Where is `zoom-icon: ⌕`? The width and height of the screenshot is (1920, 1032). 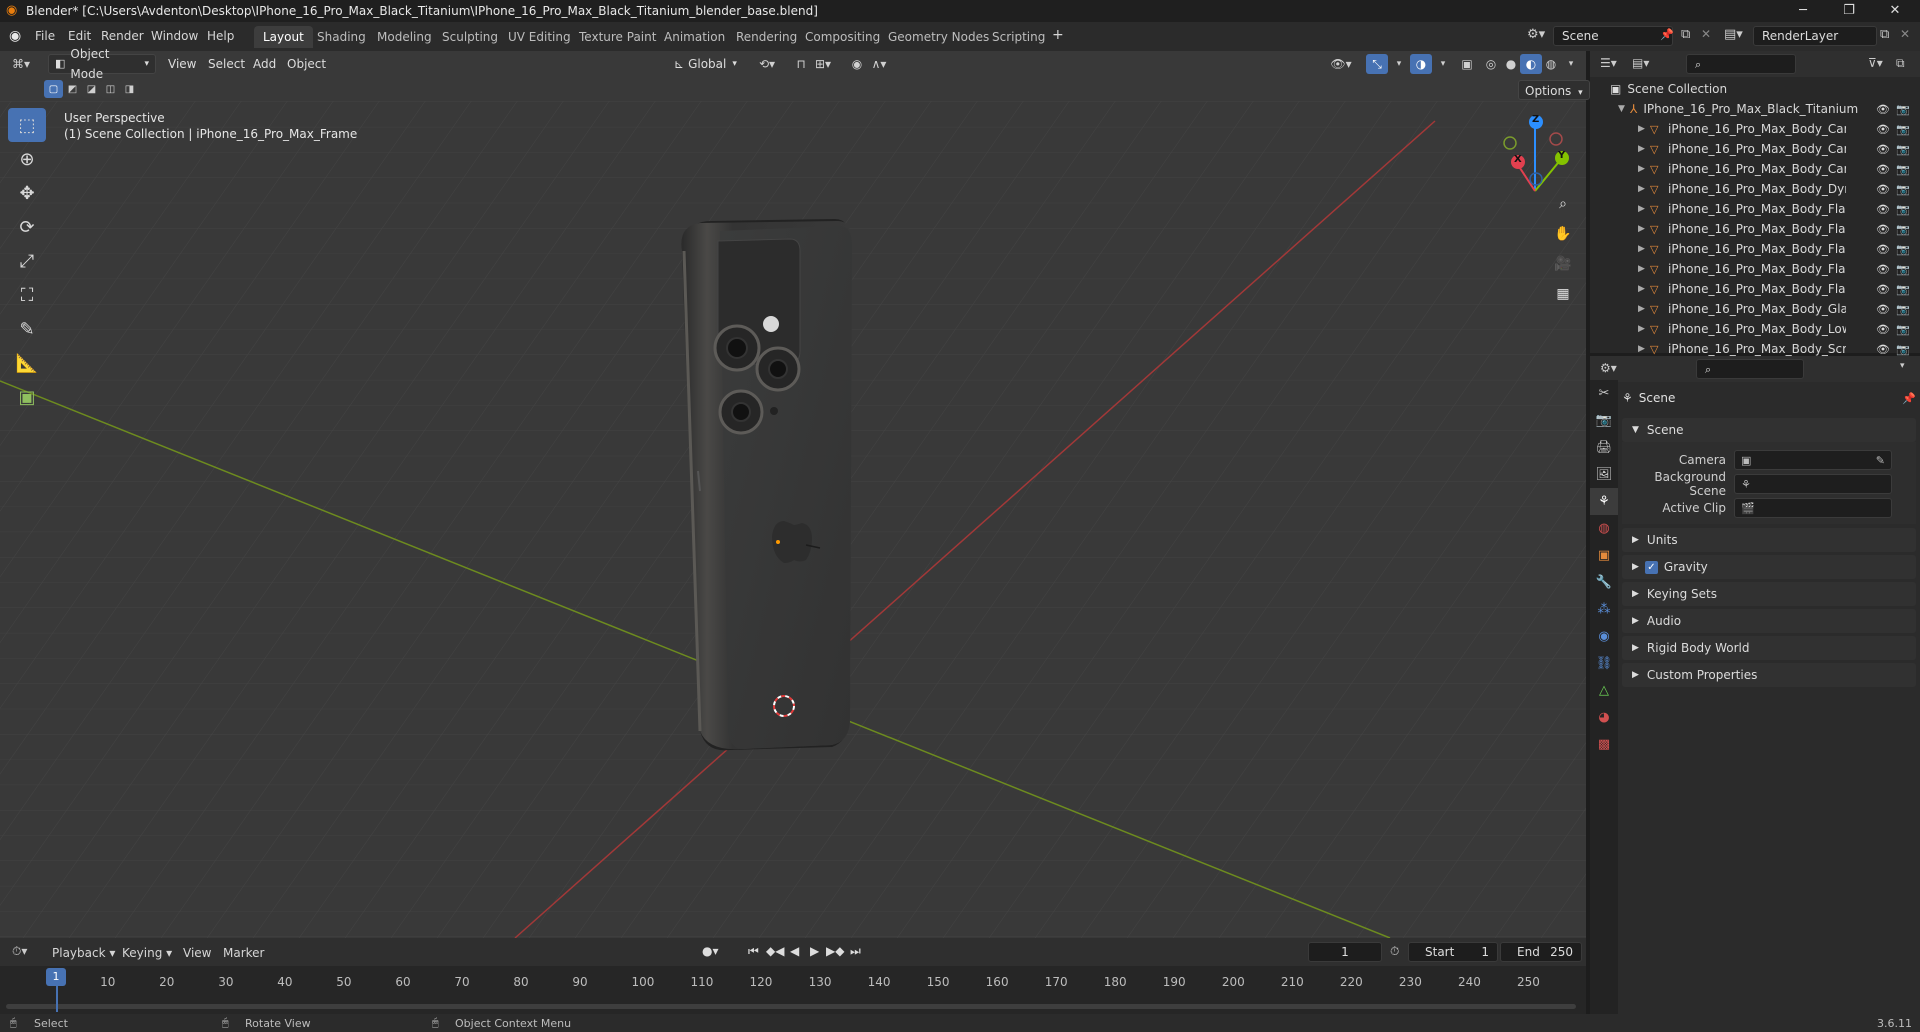
zoom-icon: ⌕ is located at coordinates (1563, 204).